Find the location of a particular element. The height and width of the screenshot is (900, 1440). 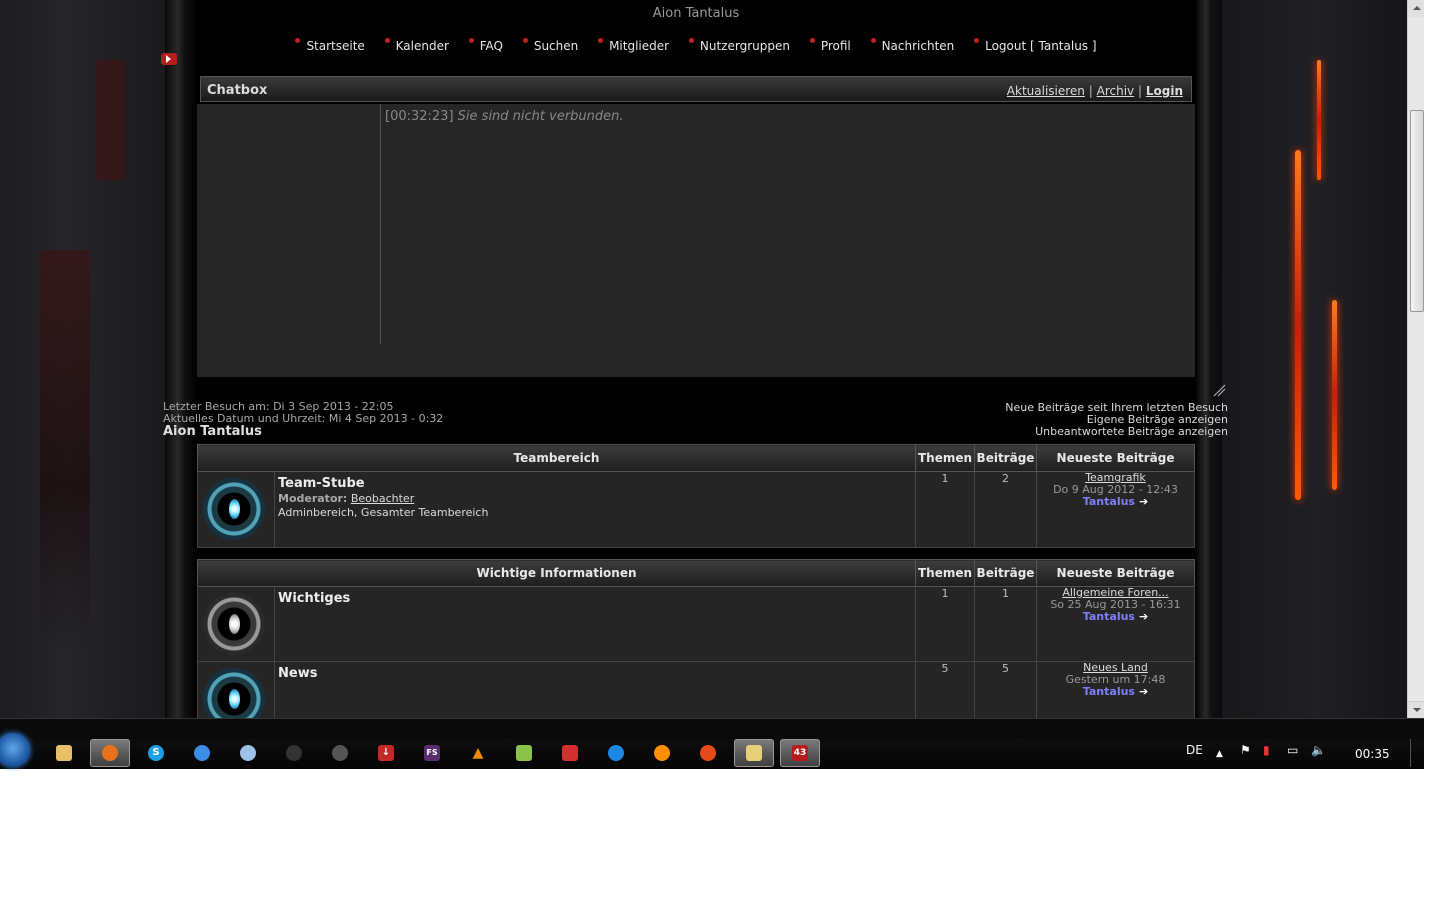

notepad-icon is located at coordinates (524, 753).